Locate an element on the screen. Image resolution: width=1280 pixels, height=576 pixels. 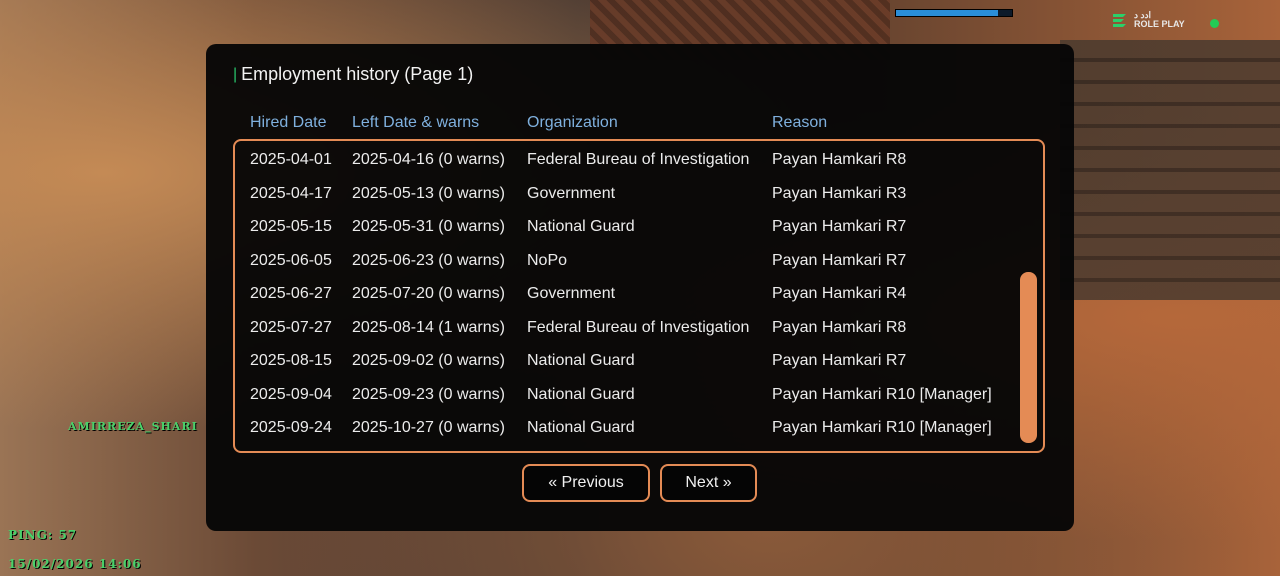
health-bar-fill is located at coordinates (947, 13).